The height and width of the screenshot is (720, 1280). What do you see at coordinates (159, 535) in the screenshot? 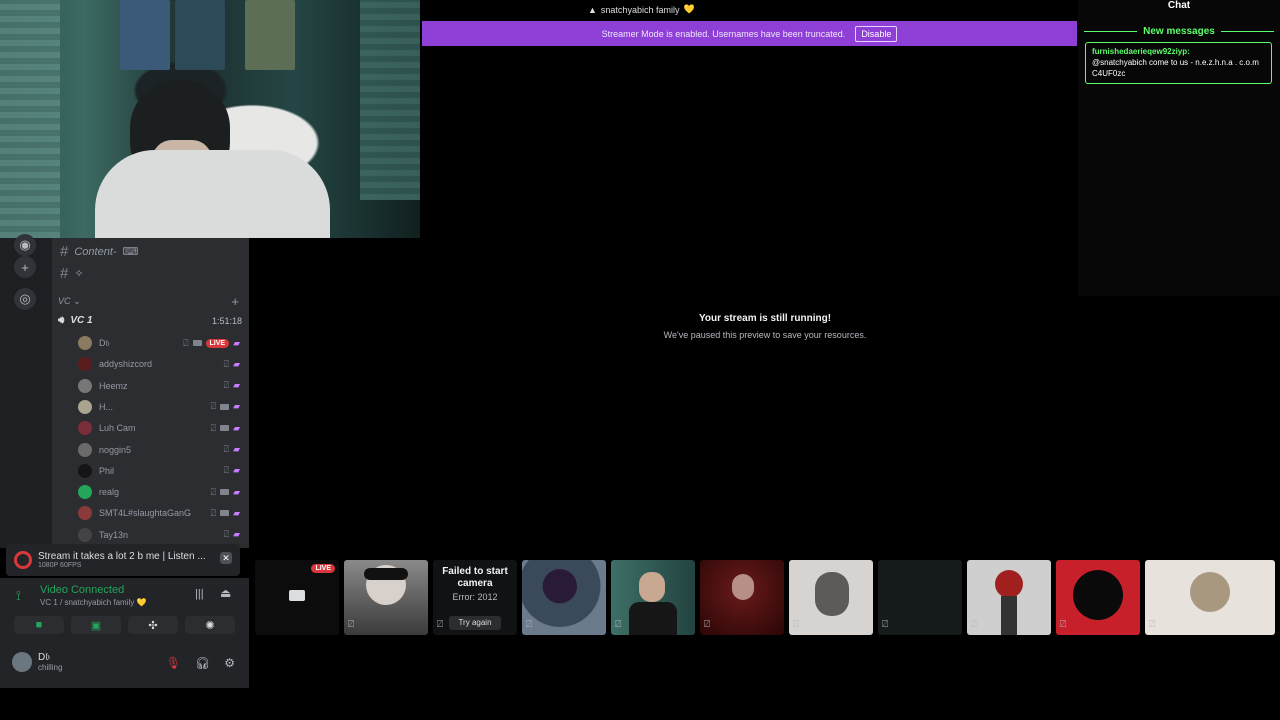
I see `voice-member: Tay13n ⍁ ▰` at bounding box center [159, 535].